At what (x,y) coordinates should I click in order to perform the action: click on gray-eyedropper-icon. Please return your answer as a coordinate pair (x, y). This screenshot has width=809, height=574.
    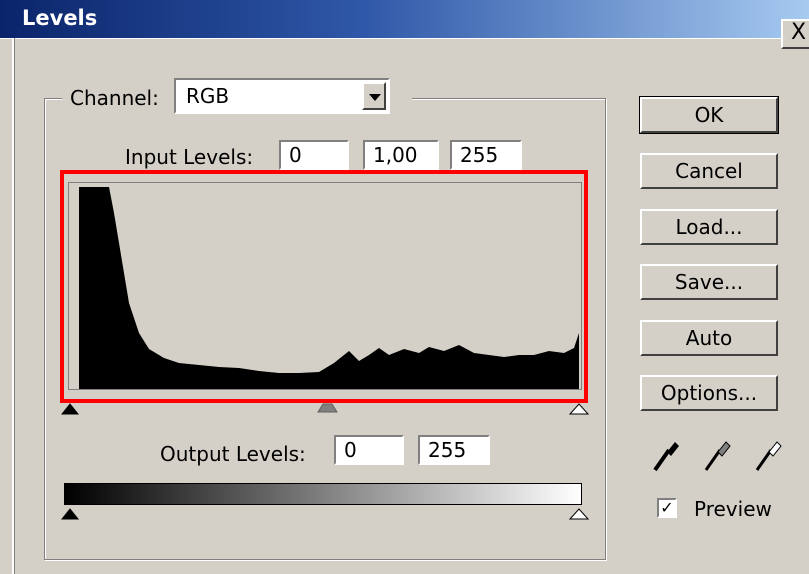
    Looking at the image, I should click on (717, 455).